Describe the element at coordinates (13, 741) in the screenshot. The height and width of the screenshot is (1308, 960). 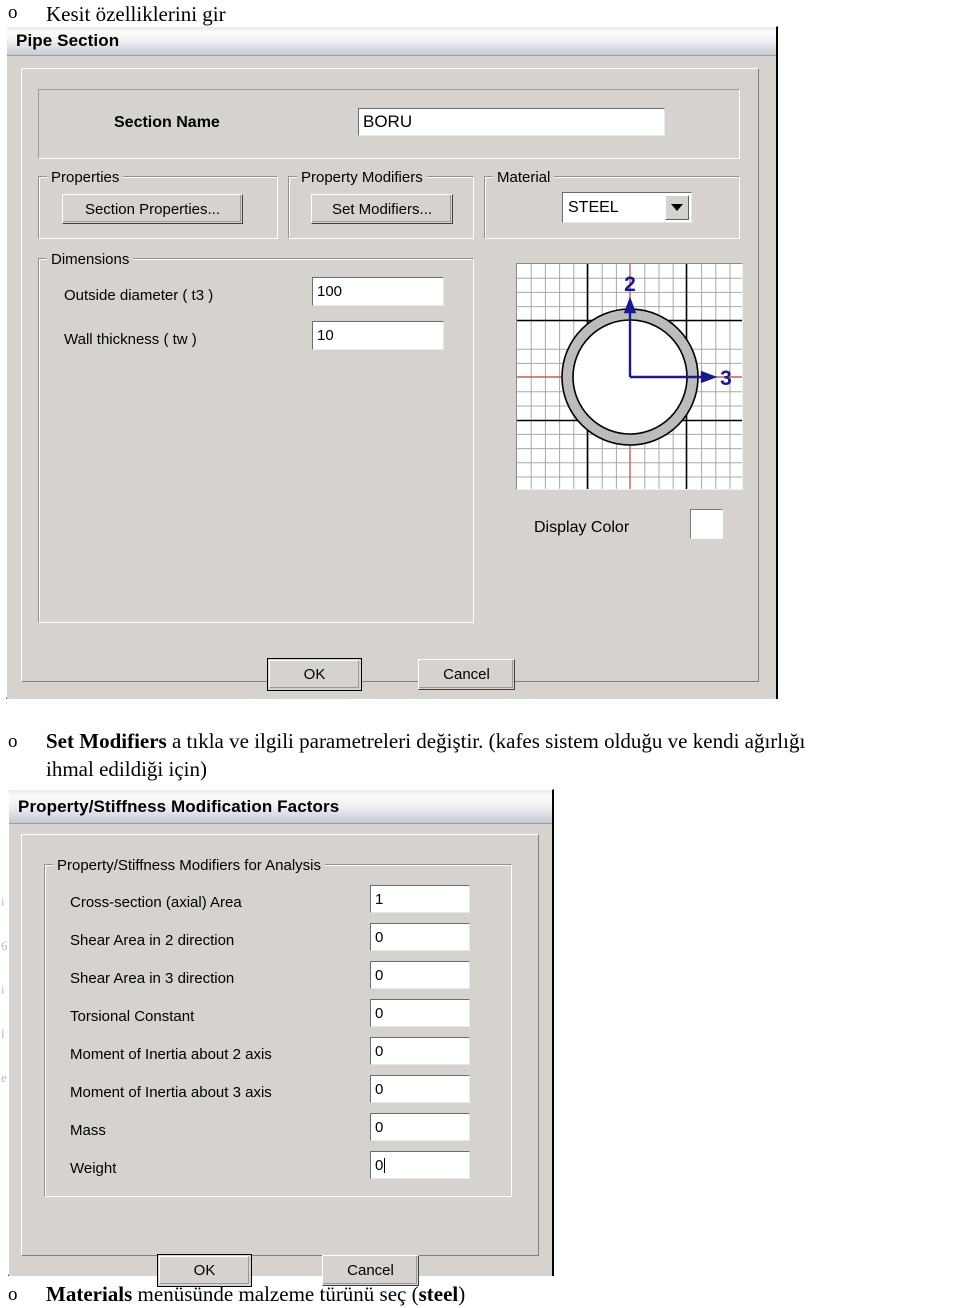
I see `bullet-marker-2: o` at that location.